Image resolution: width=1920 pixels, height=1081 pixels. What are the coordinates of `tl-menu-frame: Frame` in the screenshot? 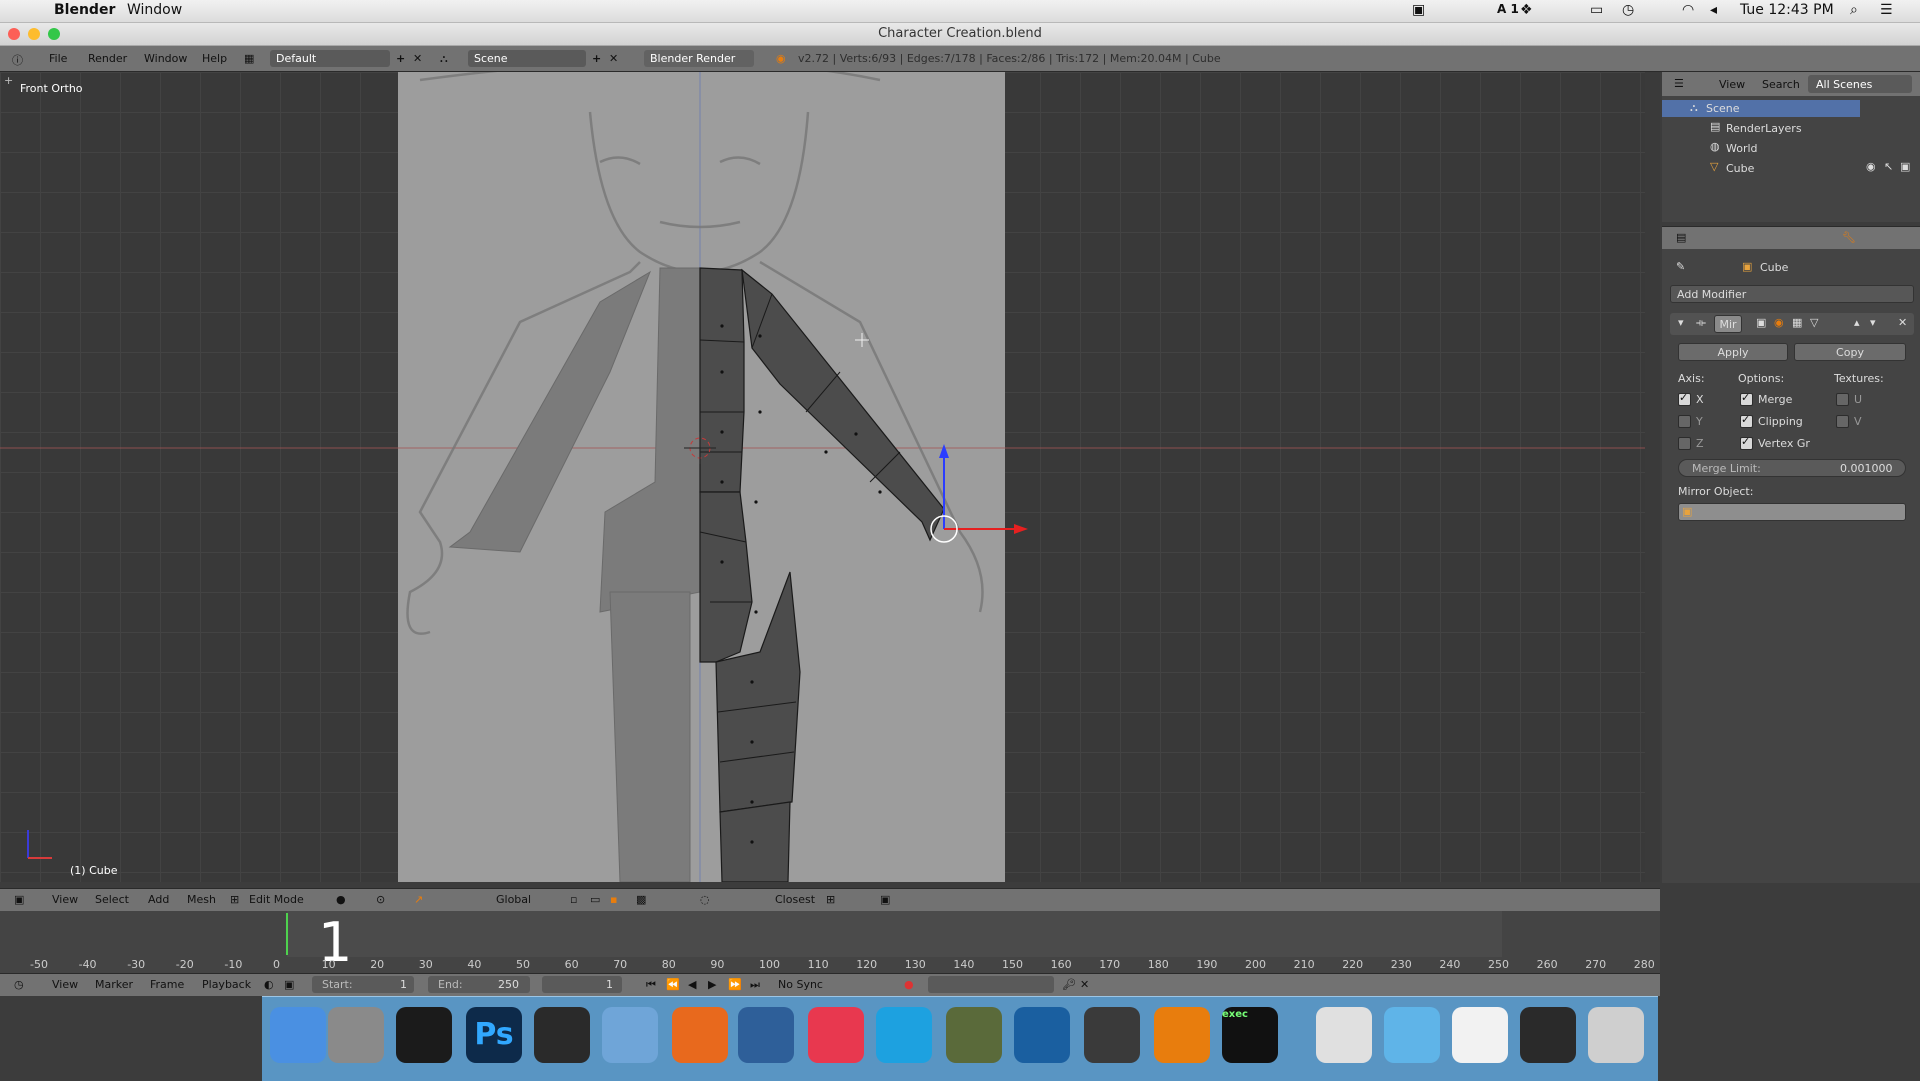 It's located at (167, 984).